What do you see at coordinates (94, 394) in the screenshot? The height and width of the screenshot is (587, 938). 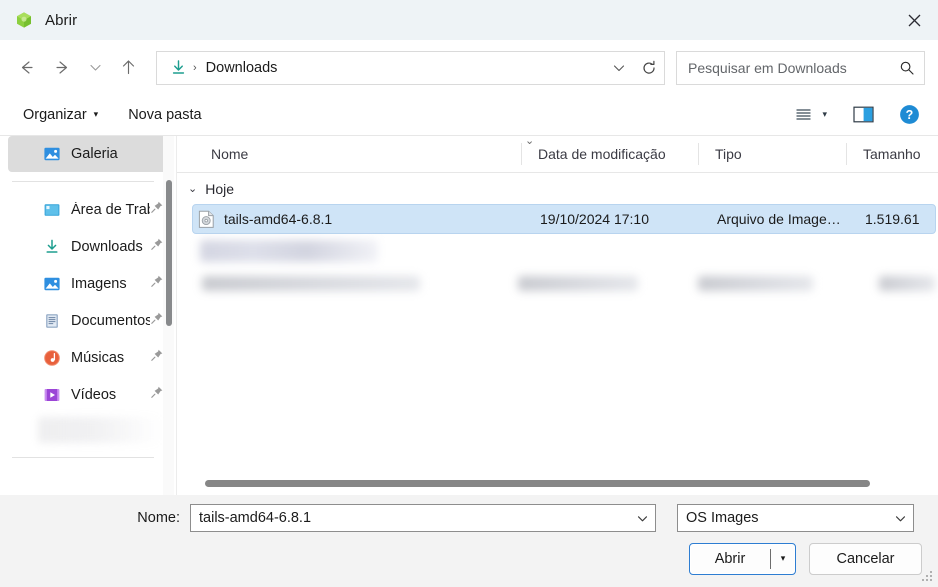 I see `sidebar-label-videos: Vídeos` at bounding box center [94, 394].